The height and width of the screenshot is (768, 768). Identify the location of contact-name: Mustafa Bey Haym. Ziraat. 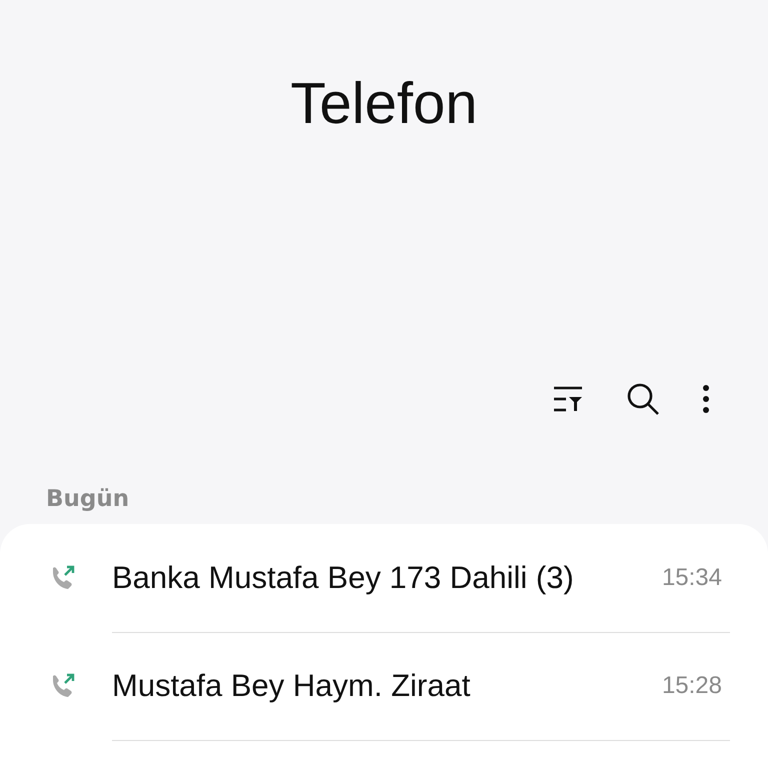
(291, 686).